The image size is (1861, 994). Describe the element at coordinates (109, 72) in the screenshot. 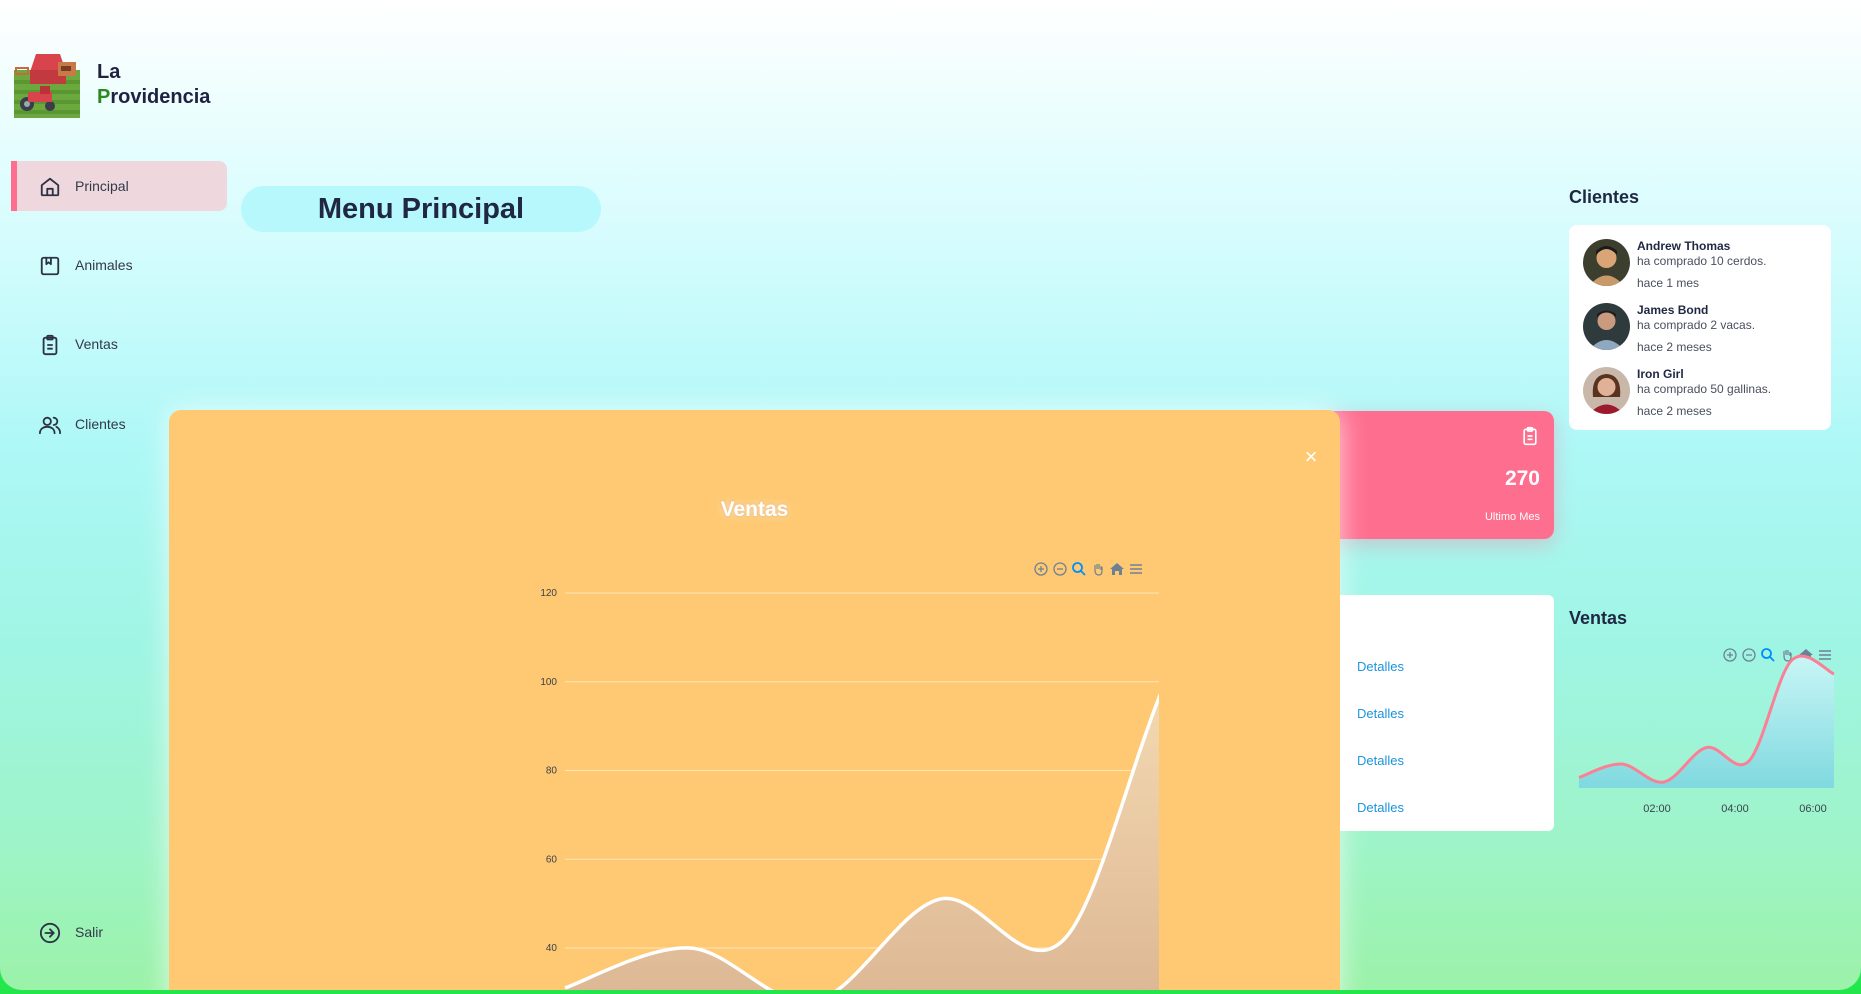

I see `brand-line1: La` at that location.